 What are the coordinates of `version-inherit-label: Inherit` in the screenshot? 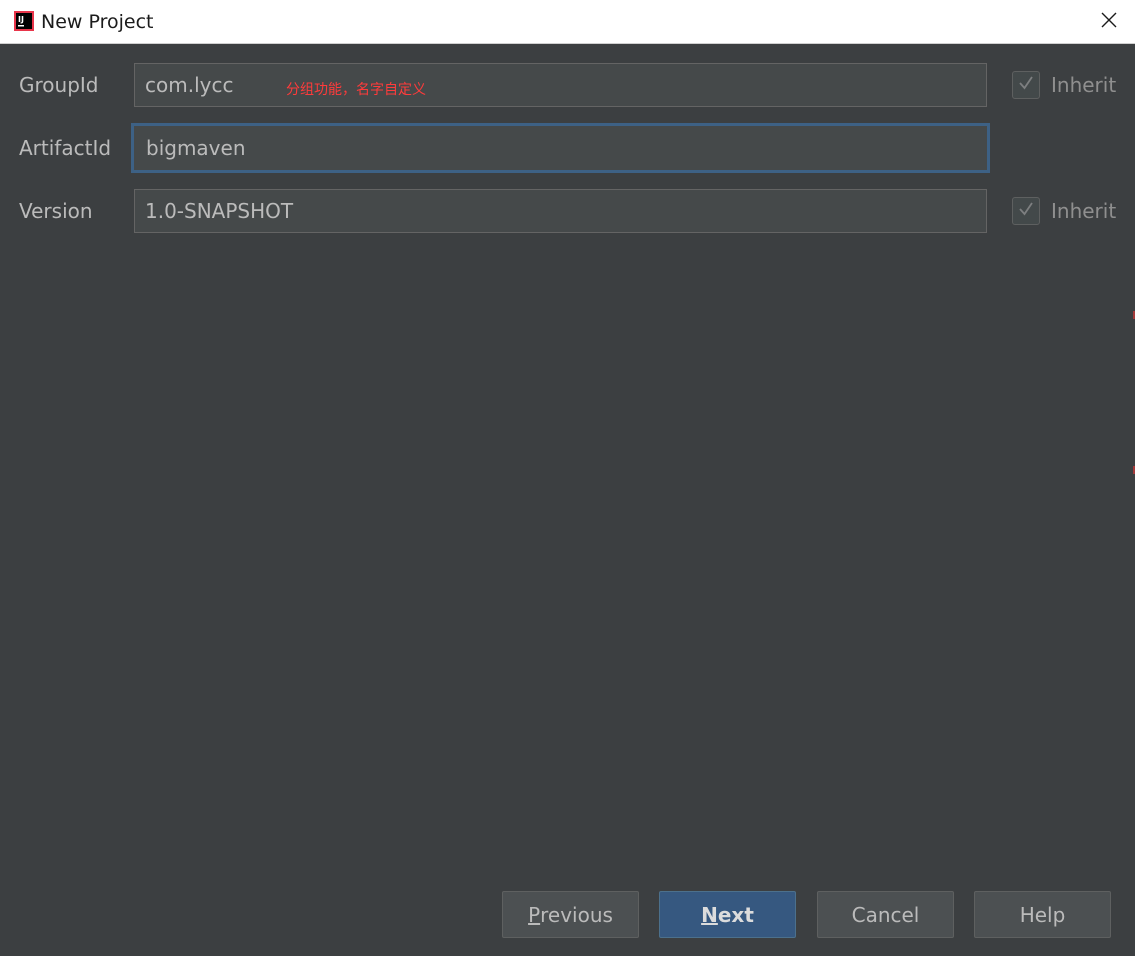 It's located at (1084, 211).